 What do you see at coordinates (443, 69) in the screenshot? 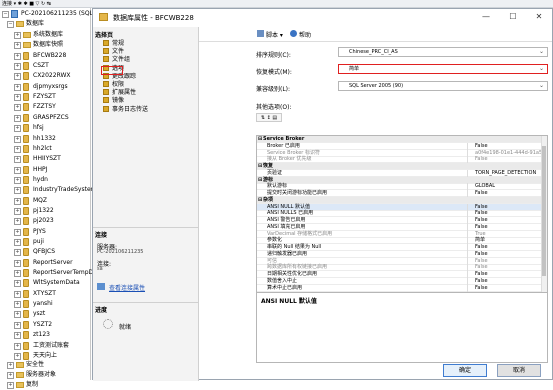
I see `recovery-model-select: 简单 ⌄` at bounding box center [443, 69].